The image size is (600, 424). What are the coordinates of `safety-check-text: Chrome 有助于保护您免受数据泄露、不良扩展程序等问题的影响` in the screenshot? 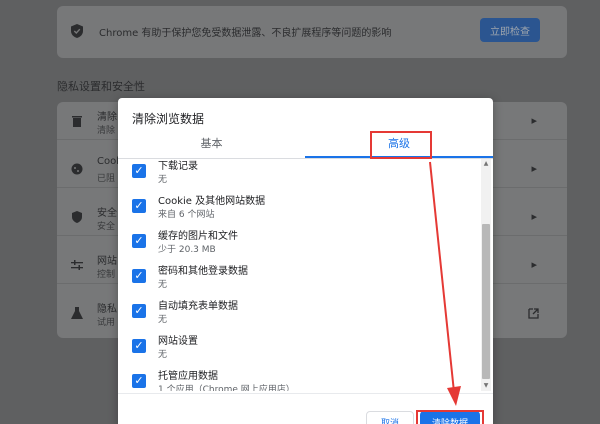 It's located at (245, 33).